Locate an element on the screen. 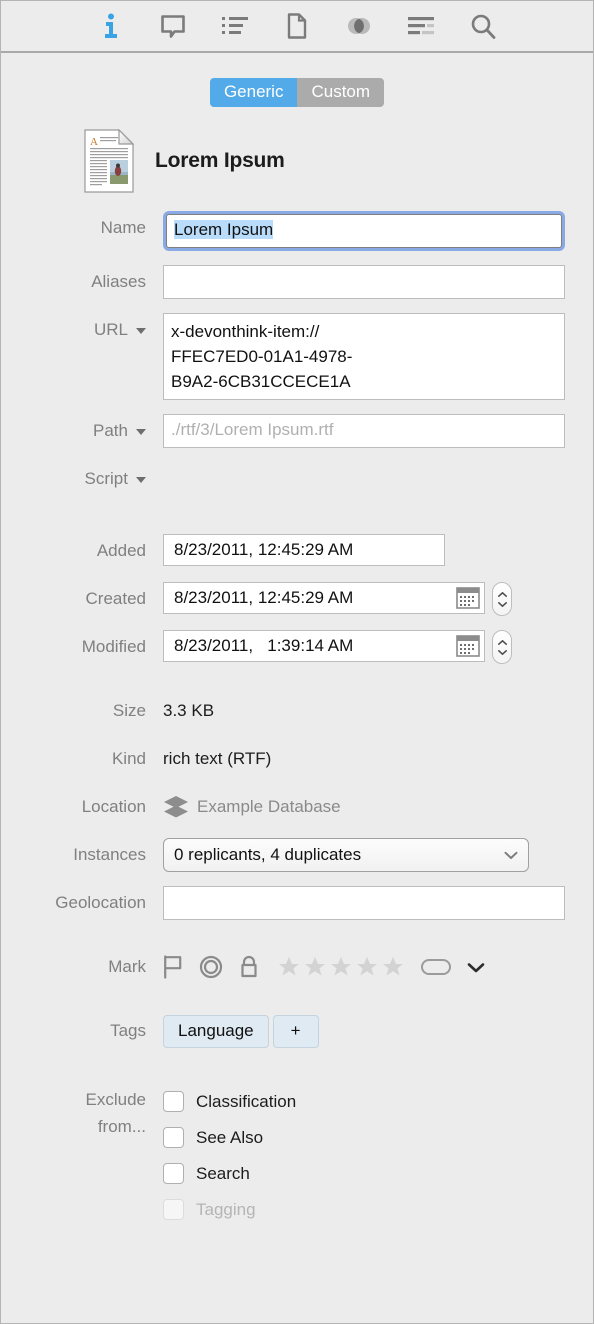 The width and height of the screenshot is (594, 1324). tab-custom: Custom is located at coordinates (341, 93).